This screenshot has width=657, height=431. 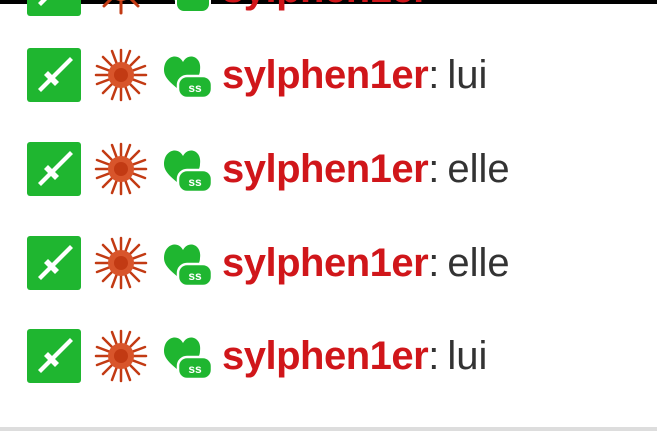 I want to click on chat-message-partial: sylphen1er, so click(x=227, y=9).